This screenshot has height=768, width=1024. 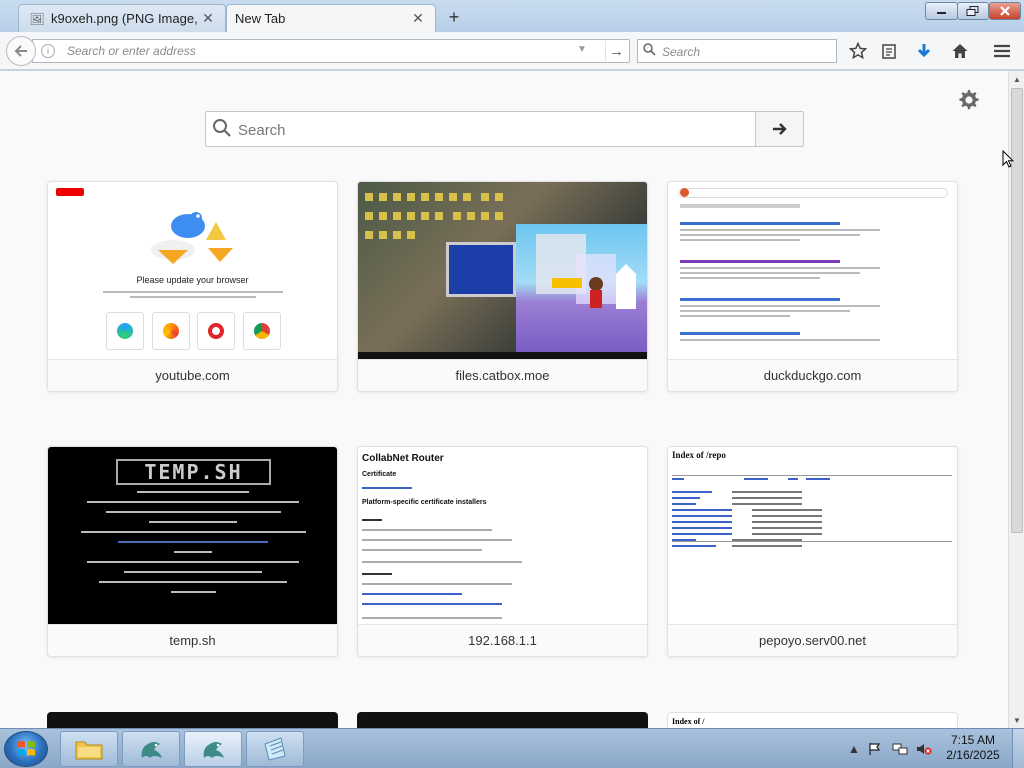 I want to click on start-button, so click(x=26, y=749).